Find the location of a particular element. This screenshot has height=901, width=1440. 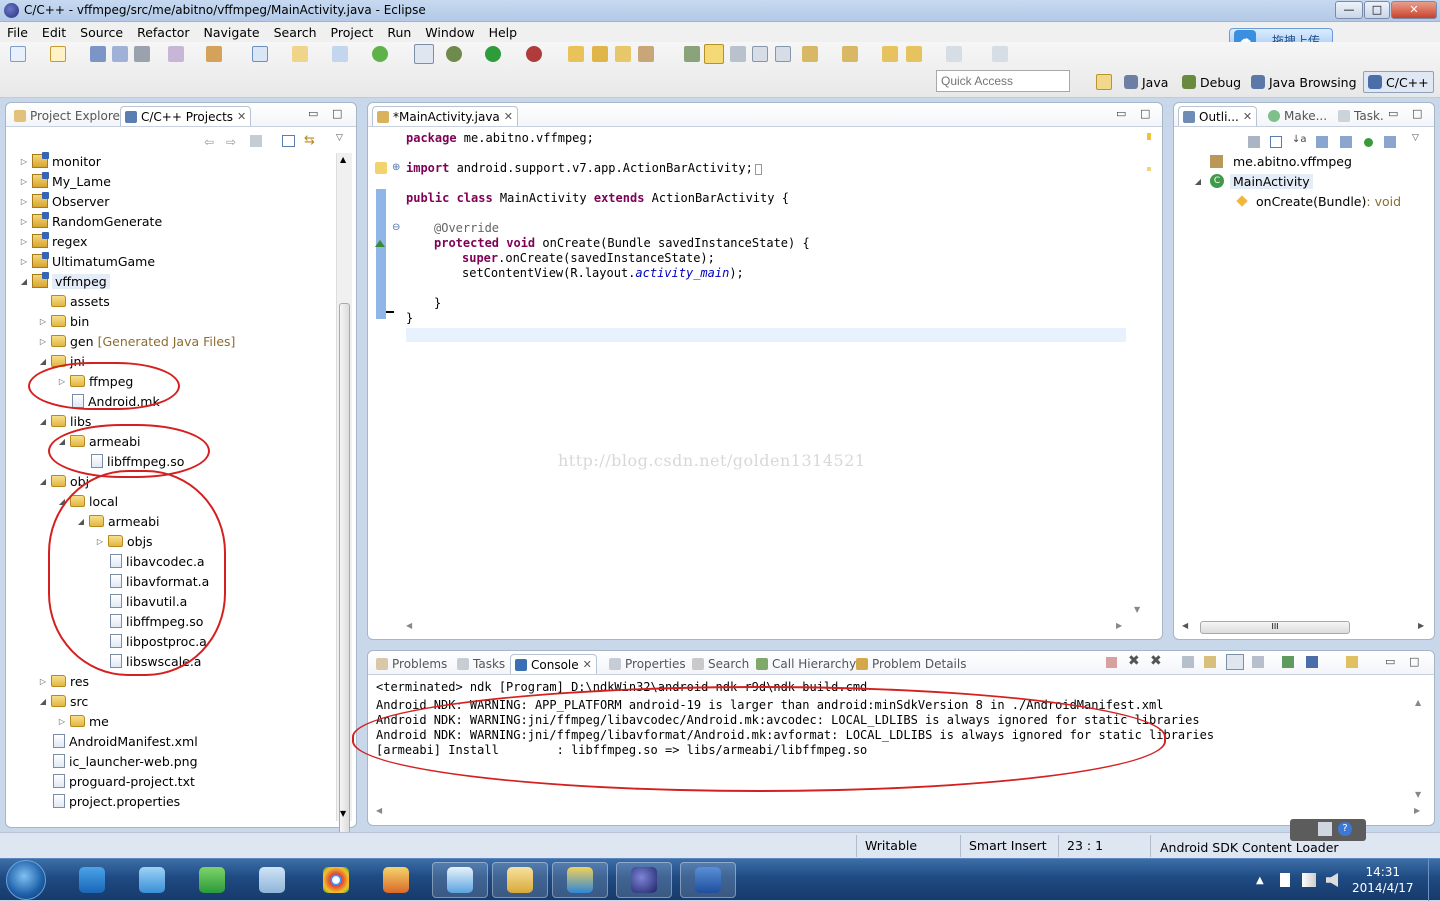

remove-all-icon: ✖ is located at coordinates (1156, 661).